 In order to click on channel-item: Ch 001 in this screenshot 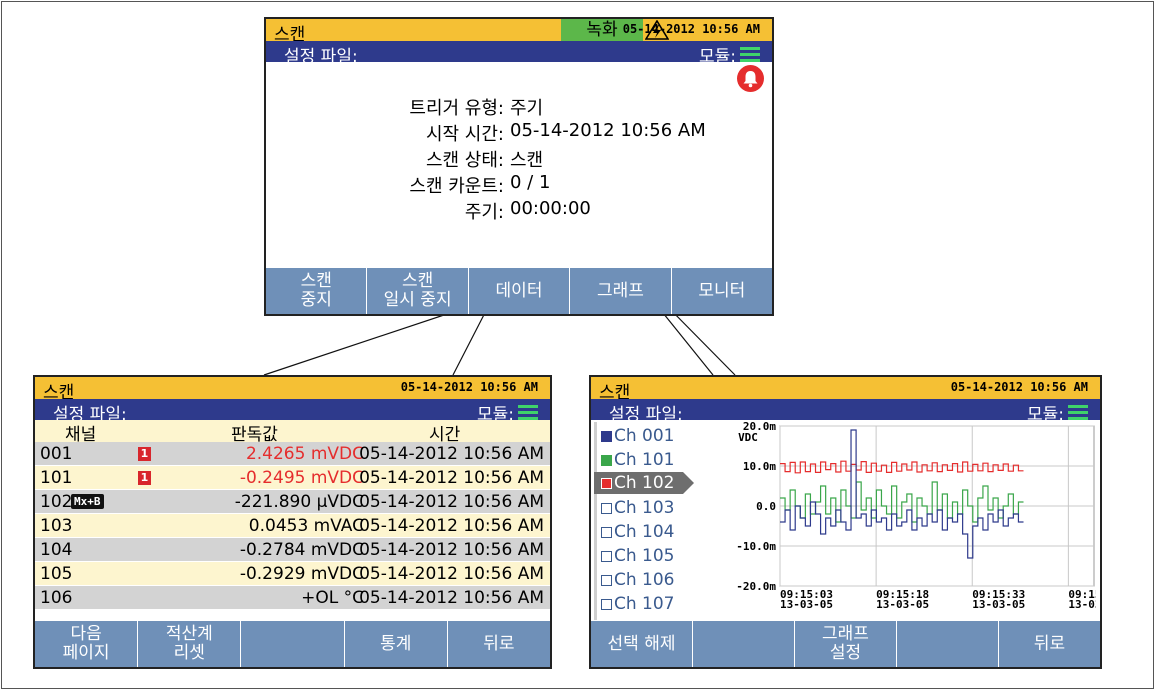, I will do `click(638, 436)`.